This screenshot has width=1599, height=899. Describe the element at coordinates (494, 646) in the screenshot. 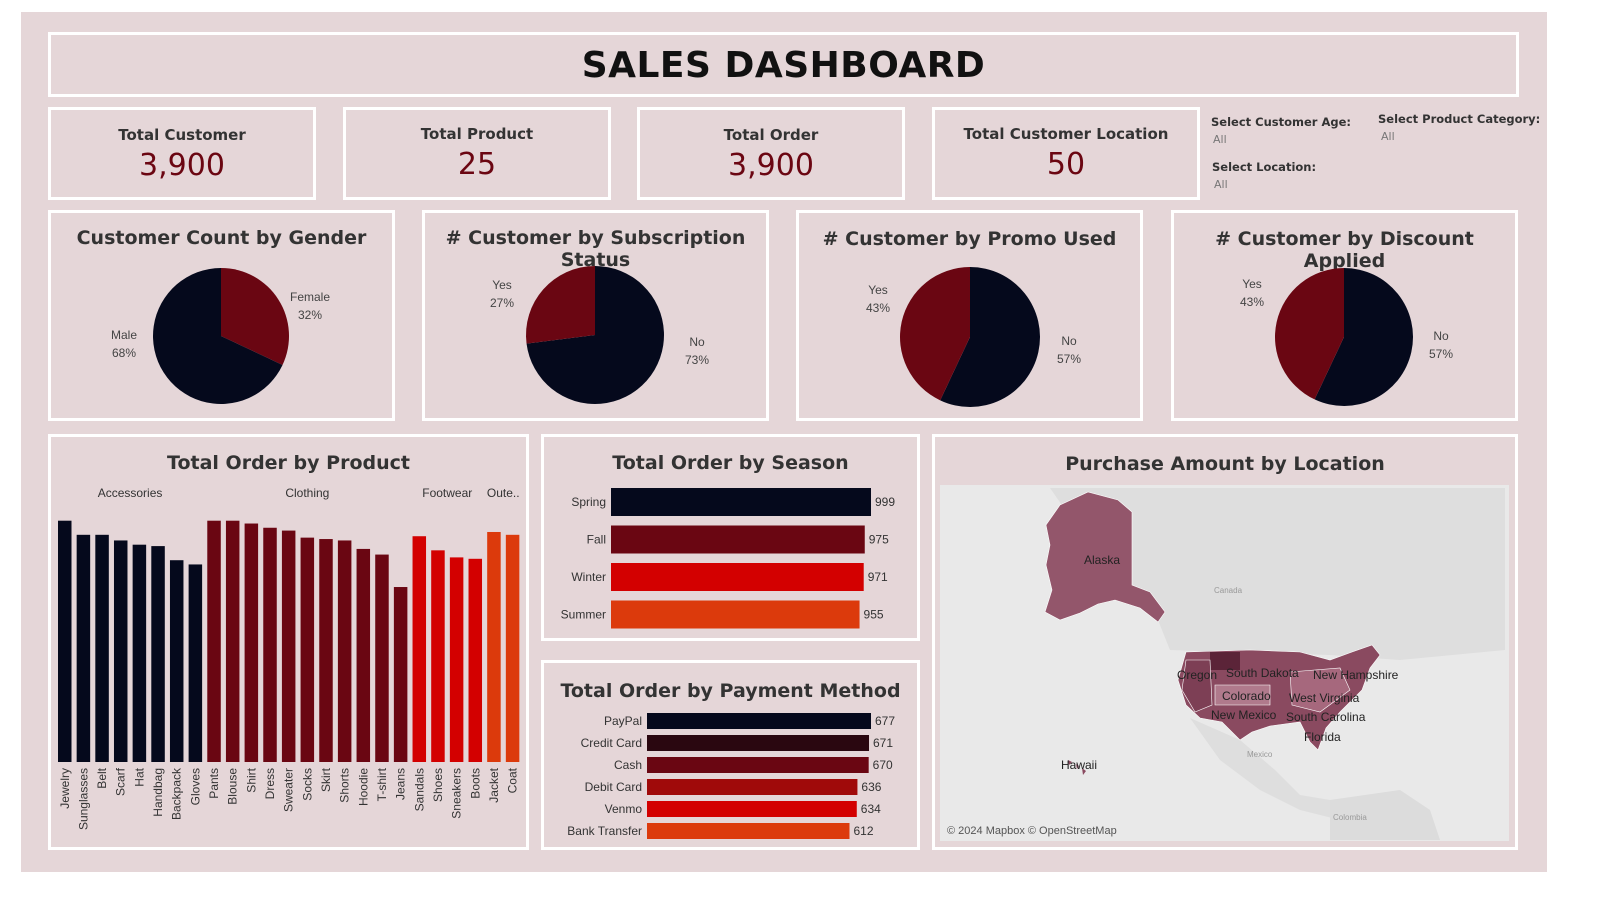

I see `bar-jacket` at that location.